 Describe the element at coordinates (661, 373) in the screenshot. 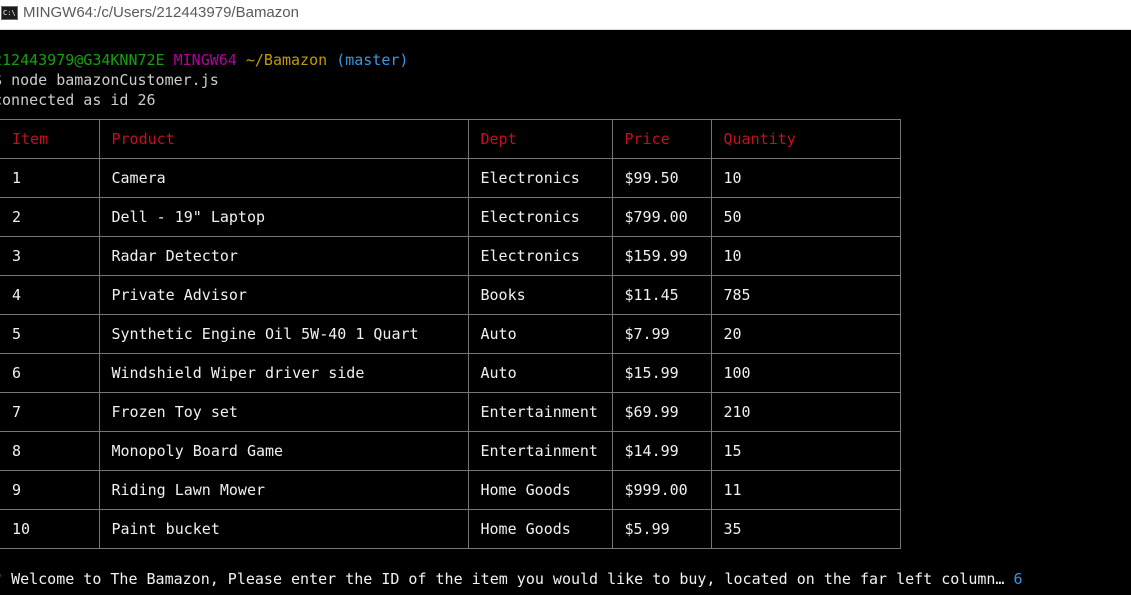

I see `cell-price: $15.99` at that location.